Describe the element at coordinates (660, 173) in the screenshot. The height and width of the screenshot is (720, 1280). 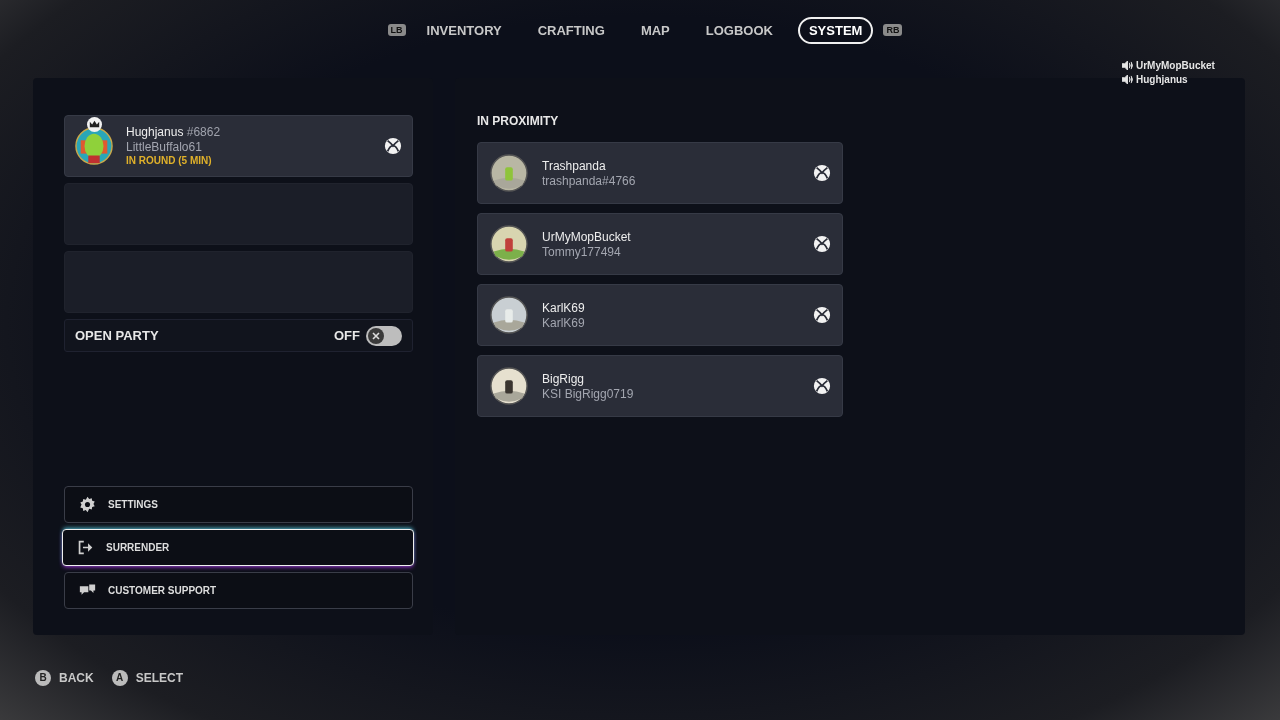
I see `player-card: Trashpanda trashpanda#4766` at that location.